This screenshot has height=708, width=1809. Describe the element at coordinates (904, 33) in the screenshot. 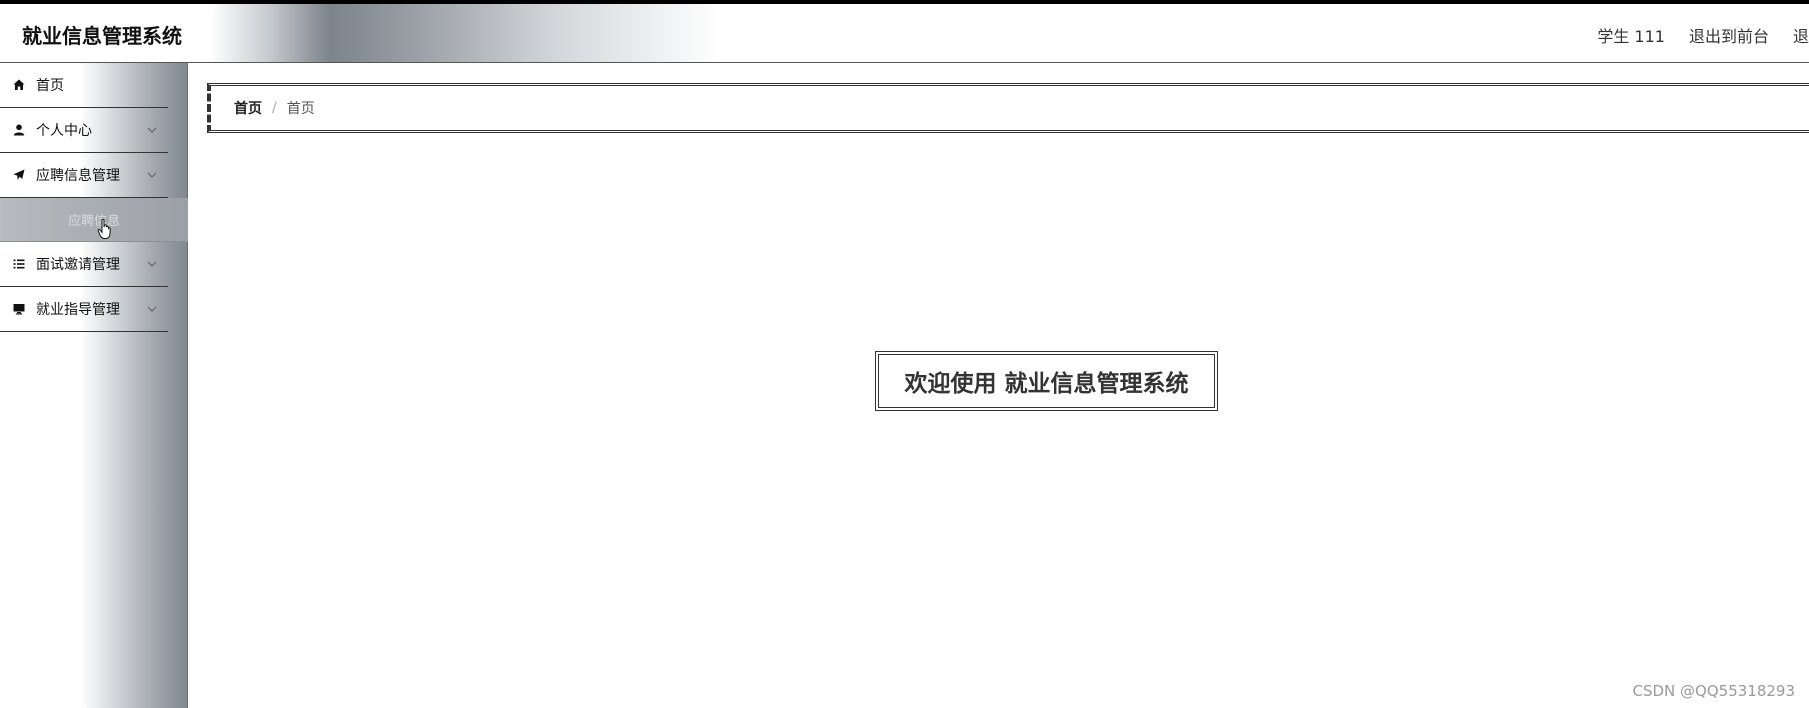

I see `app-header: 就业信息管理系统 学生 111 退出到前台 退` at that location.